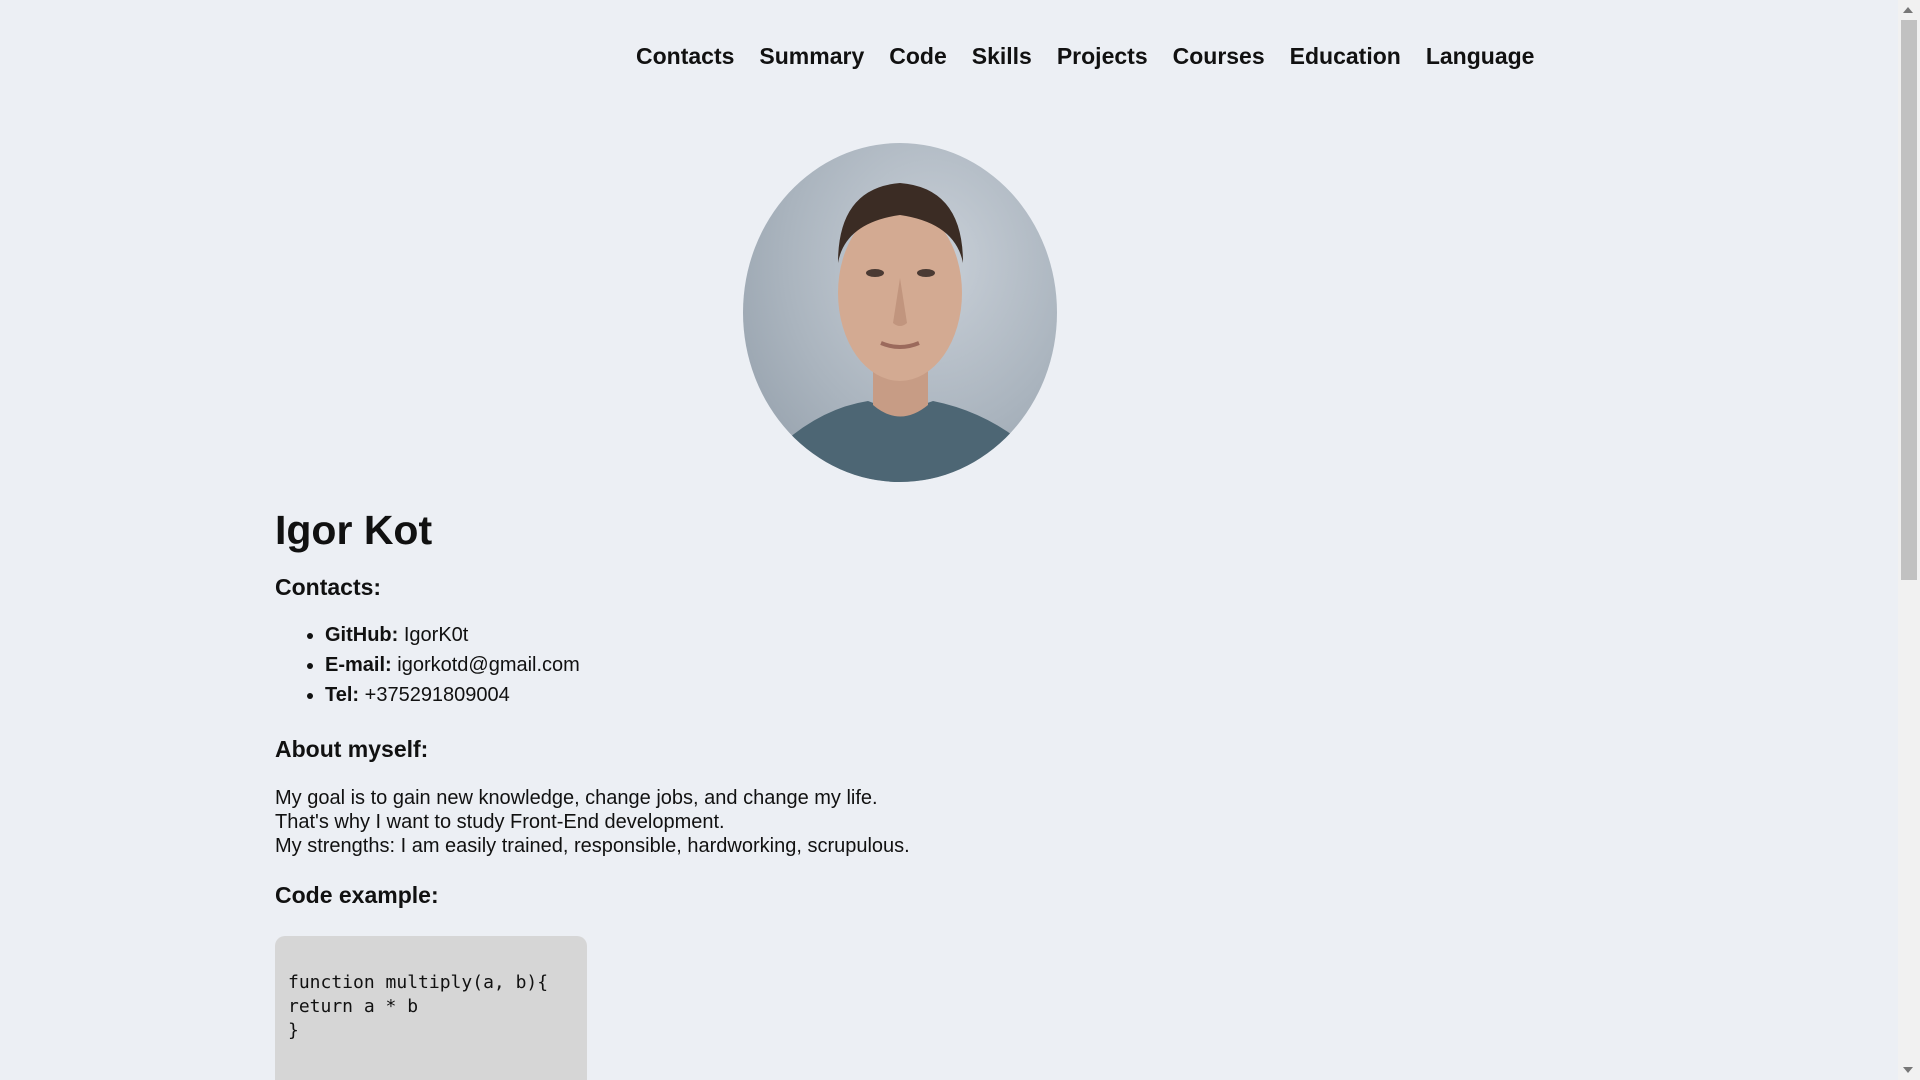  Describe the element at coordinates (353, 1006) in the screenshot. I see `code-line: return a * b` at that location.